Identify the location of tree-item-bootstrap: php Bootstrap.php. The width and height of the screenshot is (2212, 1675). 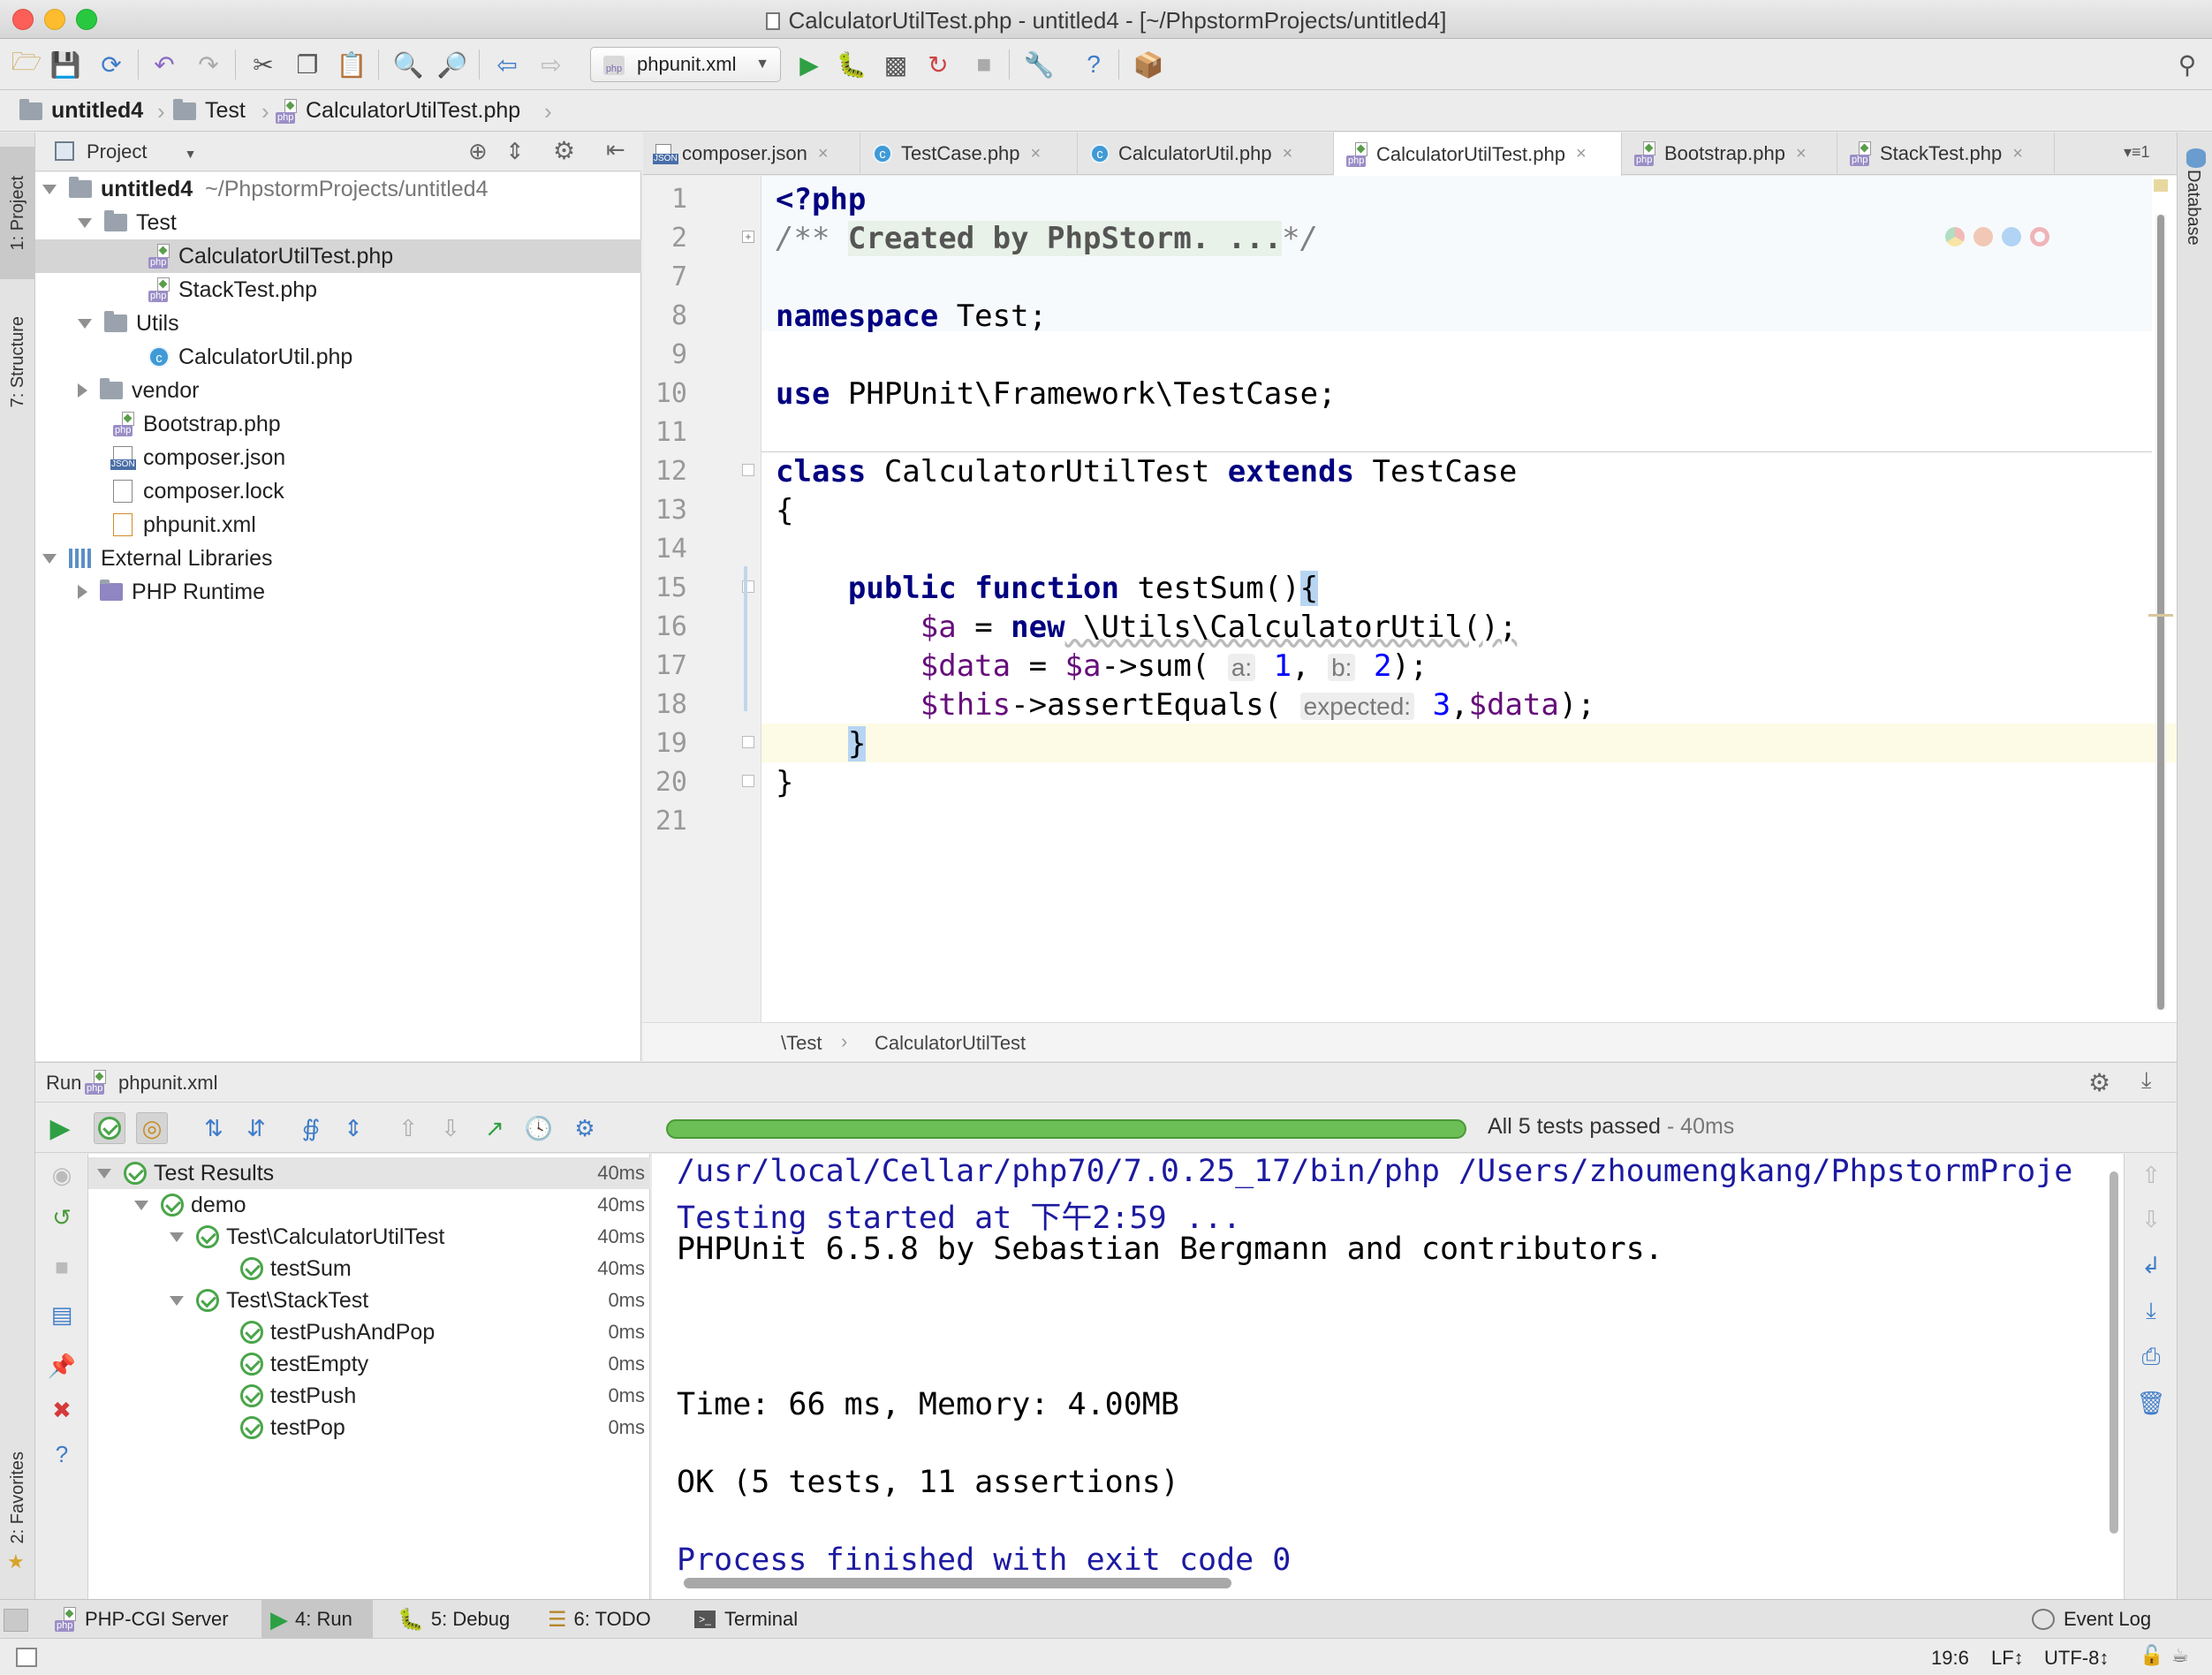
(338, 424).